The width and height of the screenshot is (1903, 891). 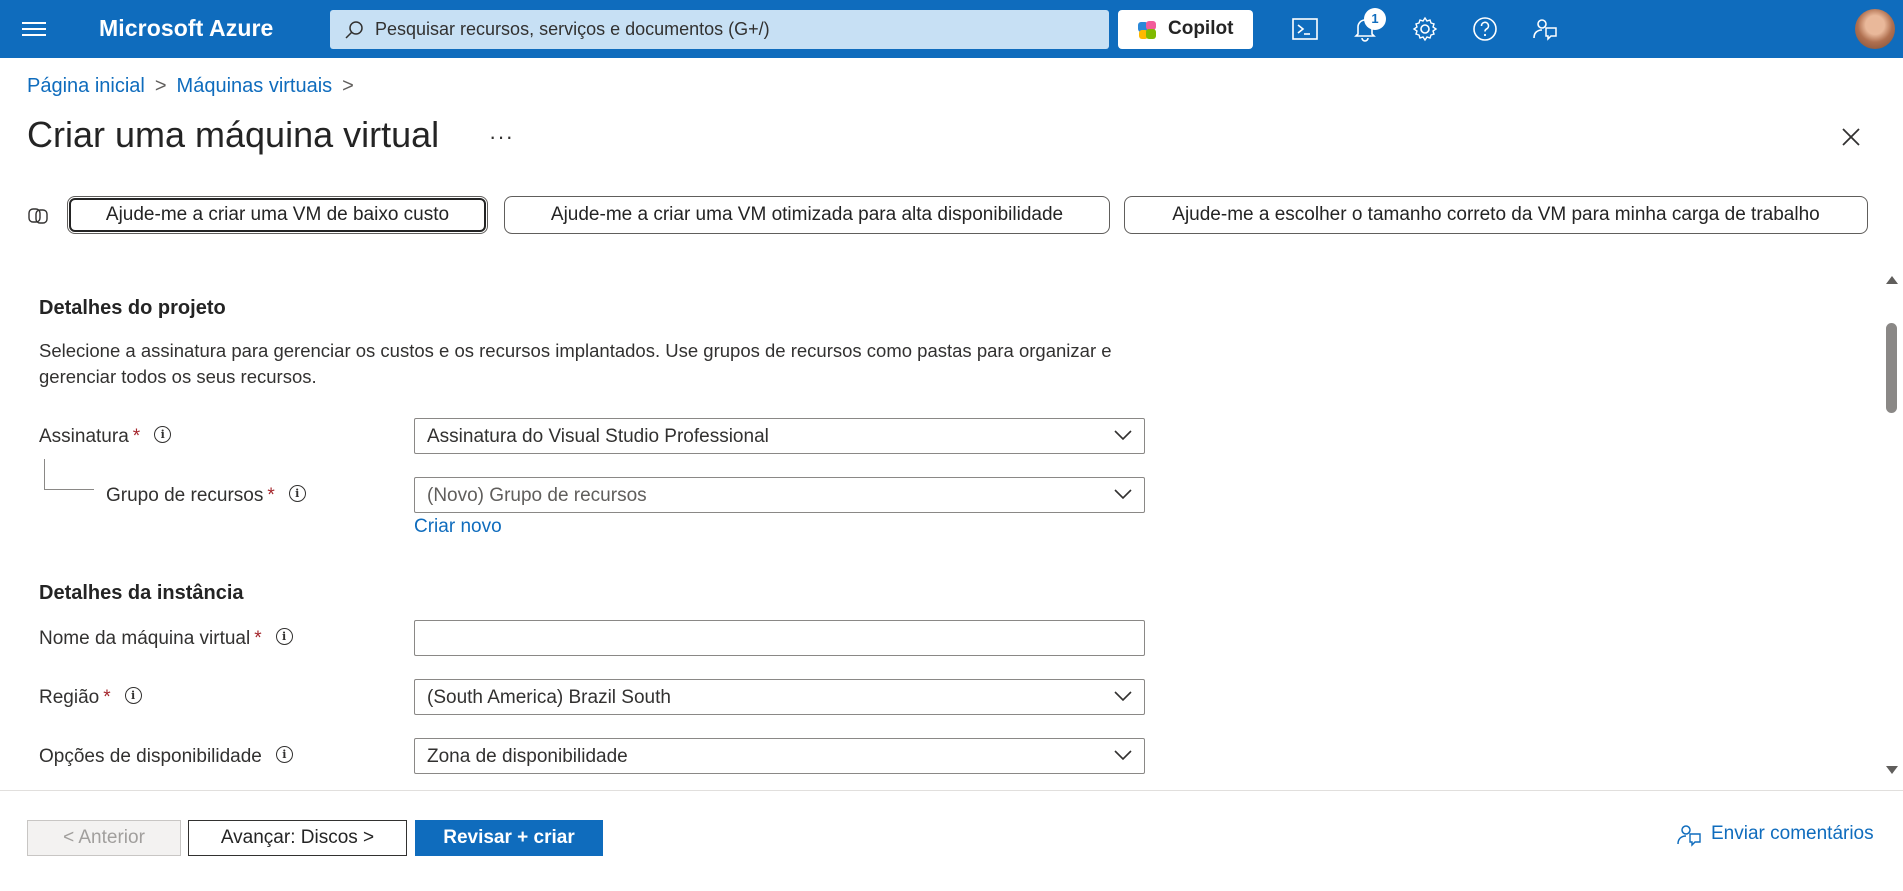 I want to click on notification-count-badge: 1, so click(x=1375, y=19).